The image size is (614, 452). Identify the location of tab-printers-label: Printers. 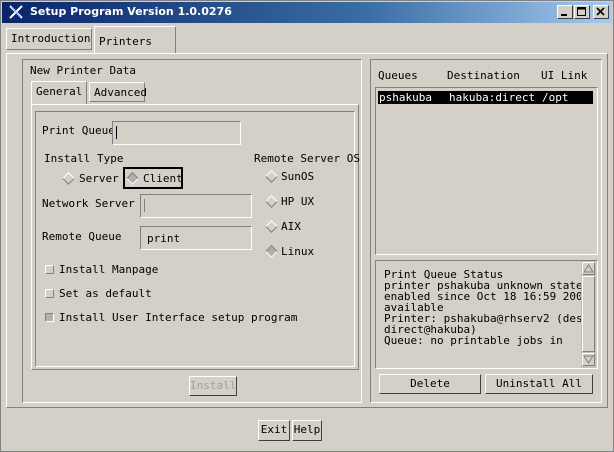
(125, 41).